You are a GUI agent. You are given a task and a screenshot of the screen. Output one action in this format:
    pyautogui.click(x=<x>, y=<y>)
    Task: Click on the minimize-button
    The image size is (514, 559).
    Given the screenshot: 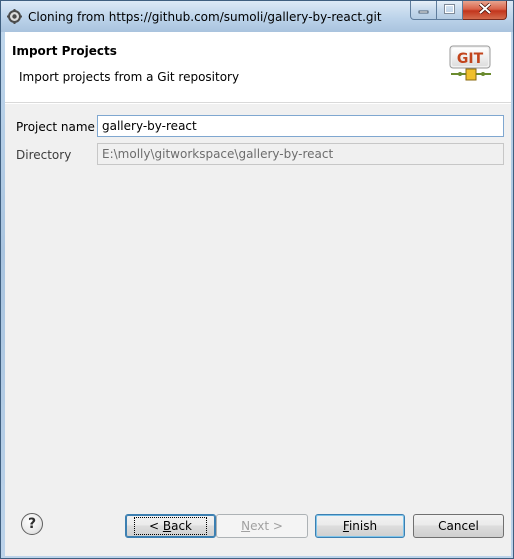 What is the action you would take?
    pyautogui.click(x=423, y=10)
    